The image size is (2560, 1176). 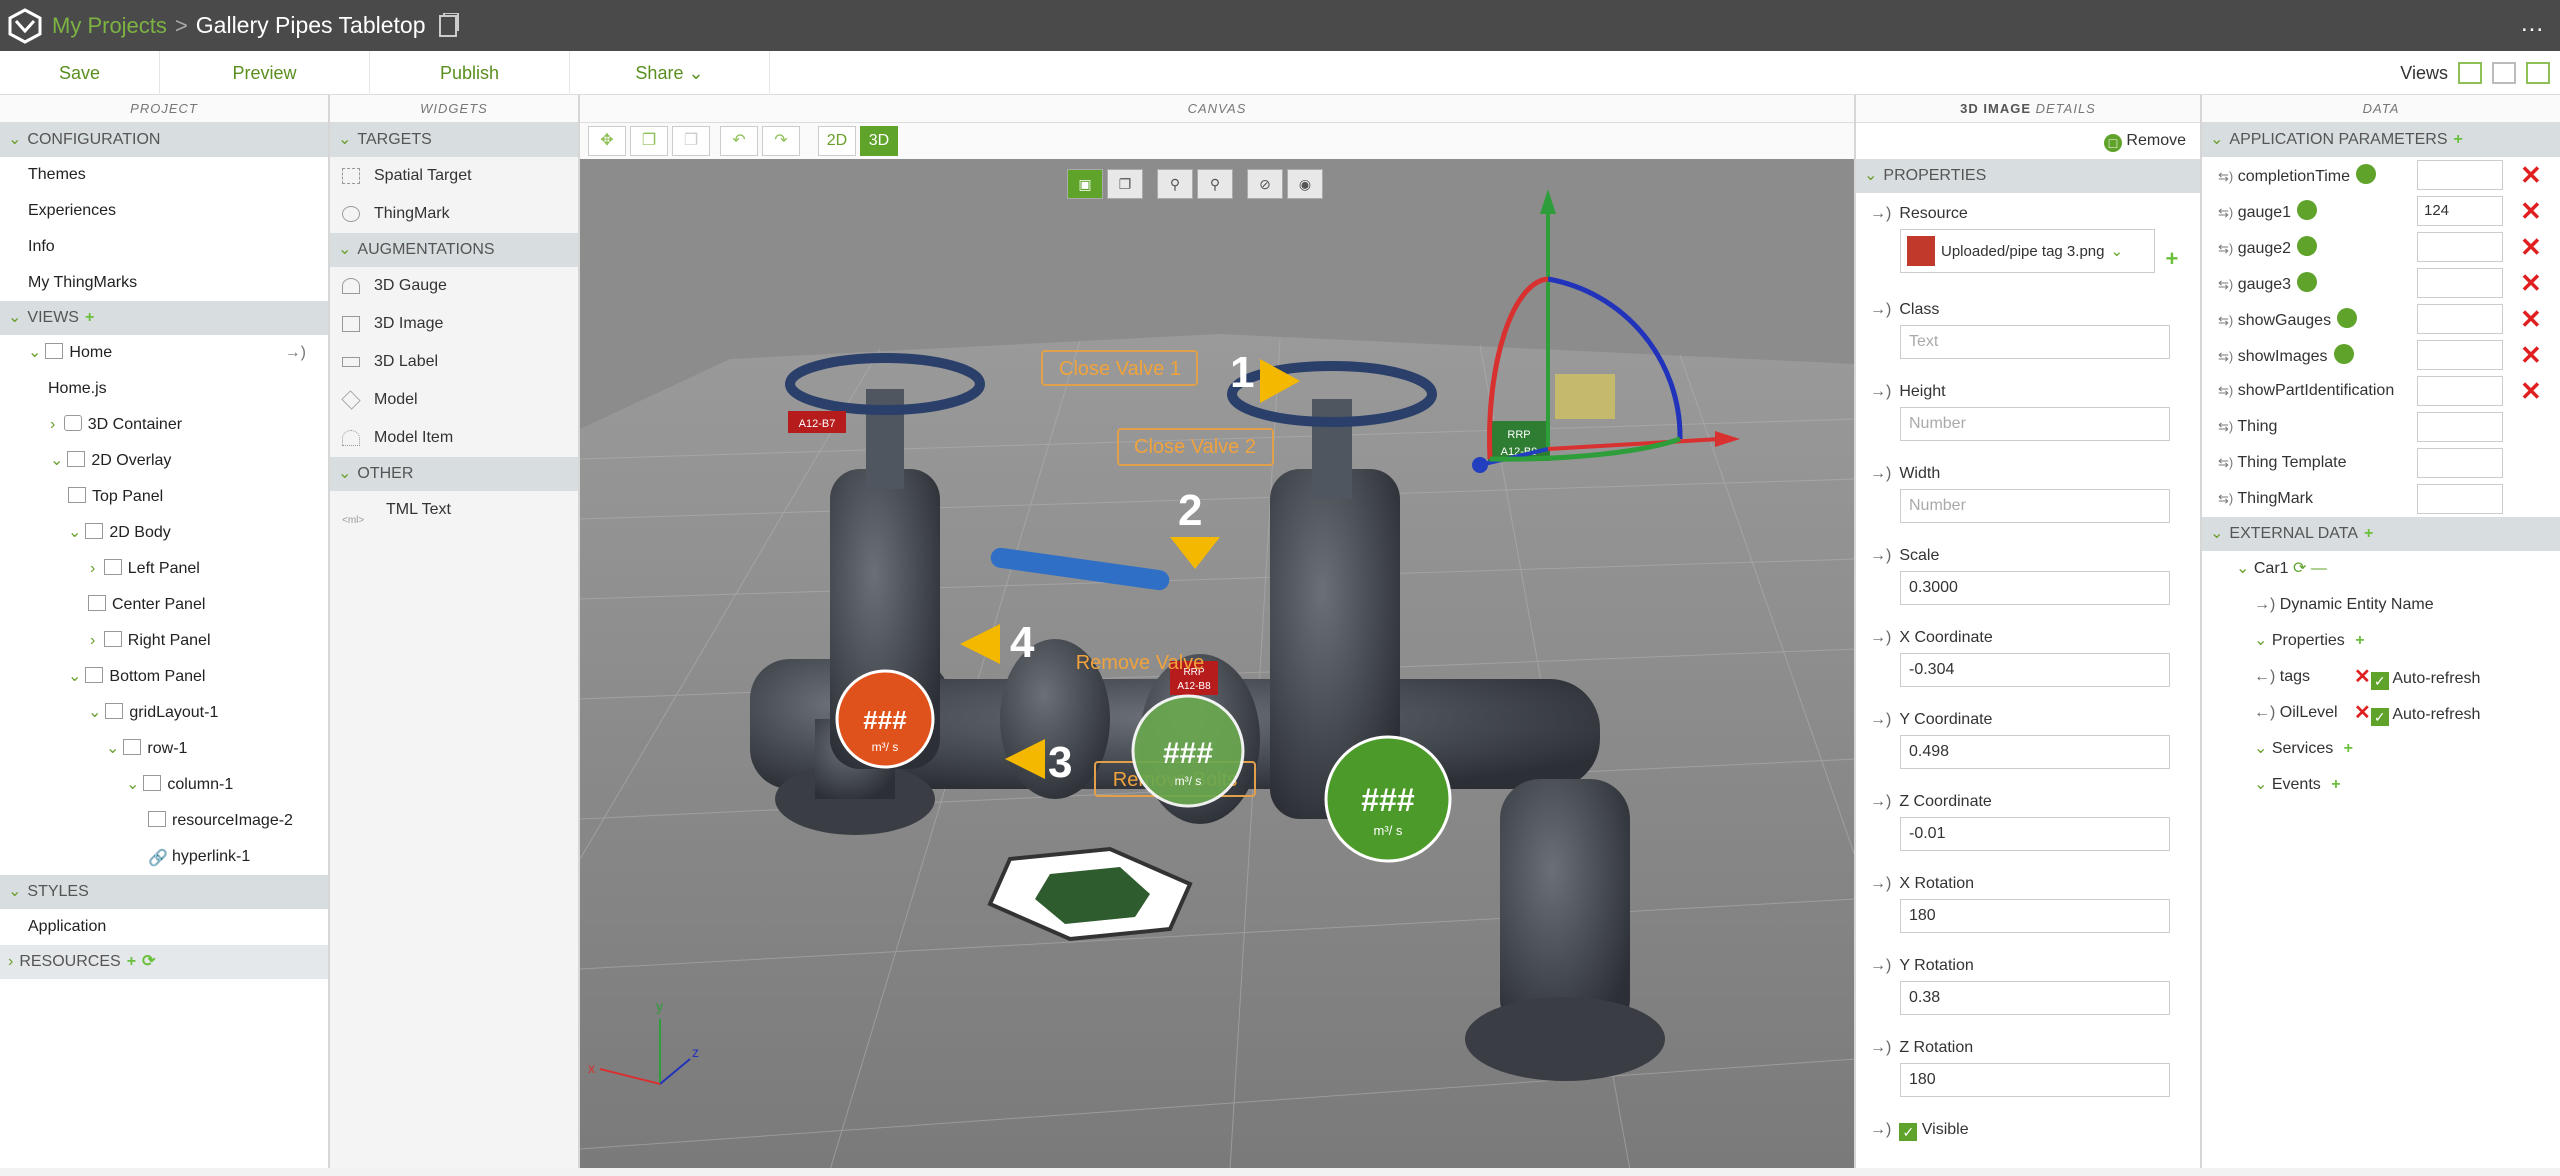 I want to click on field-input: Number, so click(x=2035, y=424).